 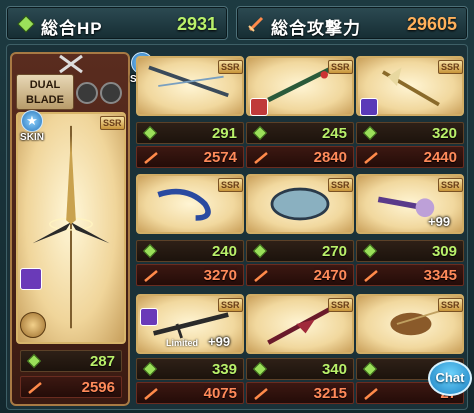 I want to click on main-atk-value: 2596, so click(x=98, y=387).